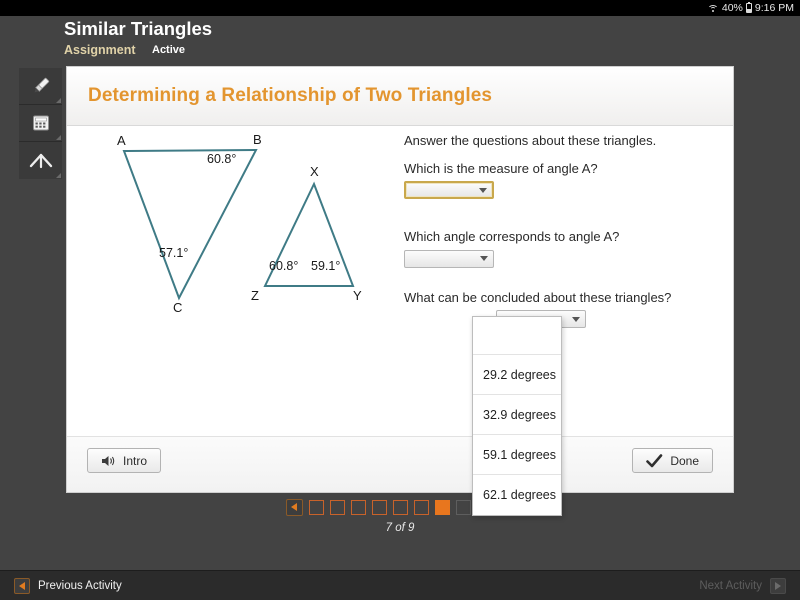  Describe the element at coordinates (314, 171) in the screenshot. I see `vertex-label-x: X` at that location.